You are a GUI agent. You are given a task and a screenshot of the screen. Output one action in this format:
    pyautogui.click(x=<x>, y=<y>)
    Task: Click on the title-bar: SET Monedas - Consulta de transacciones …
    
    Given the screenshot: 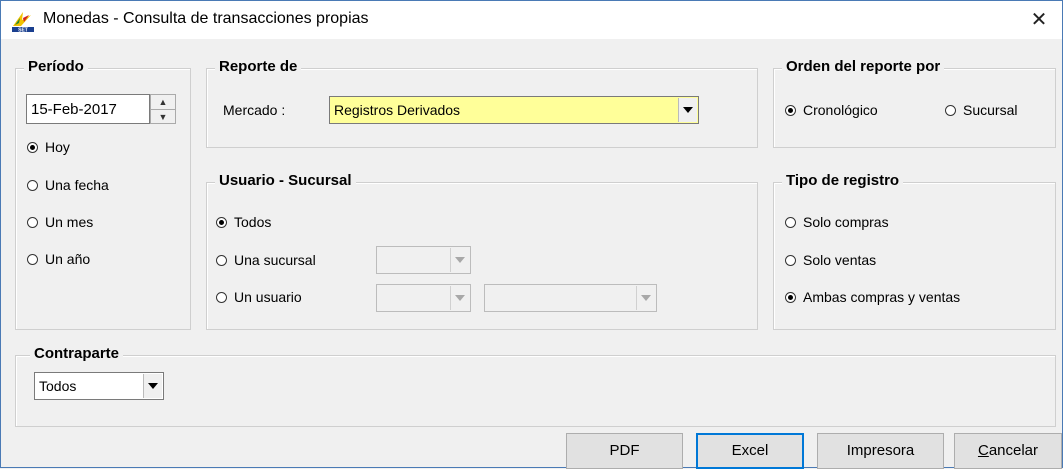 What is the action you would take?
    pyautogui.click(x=531, y=20)
    